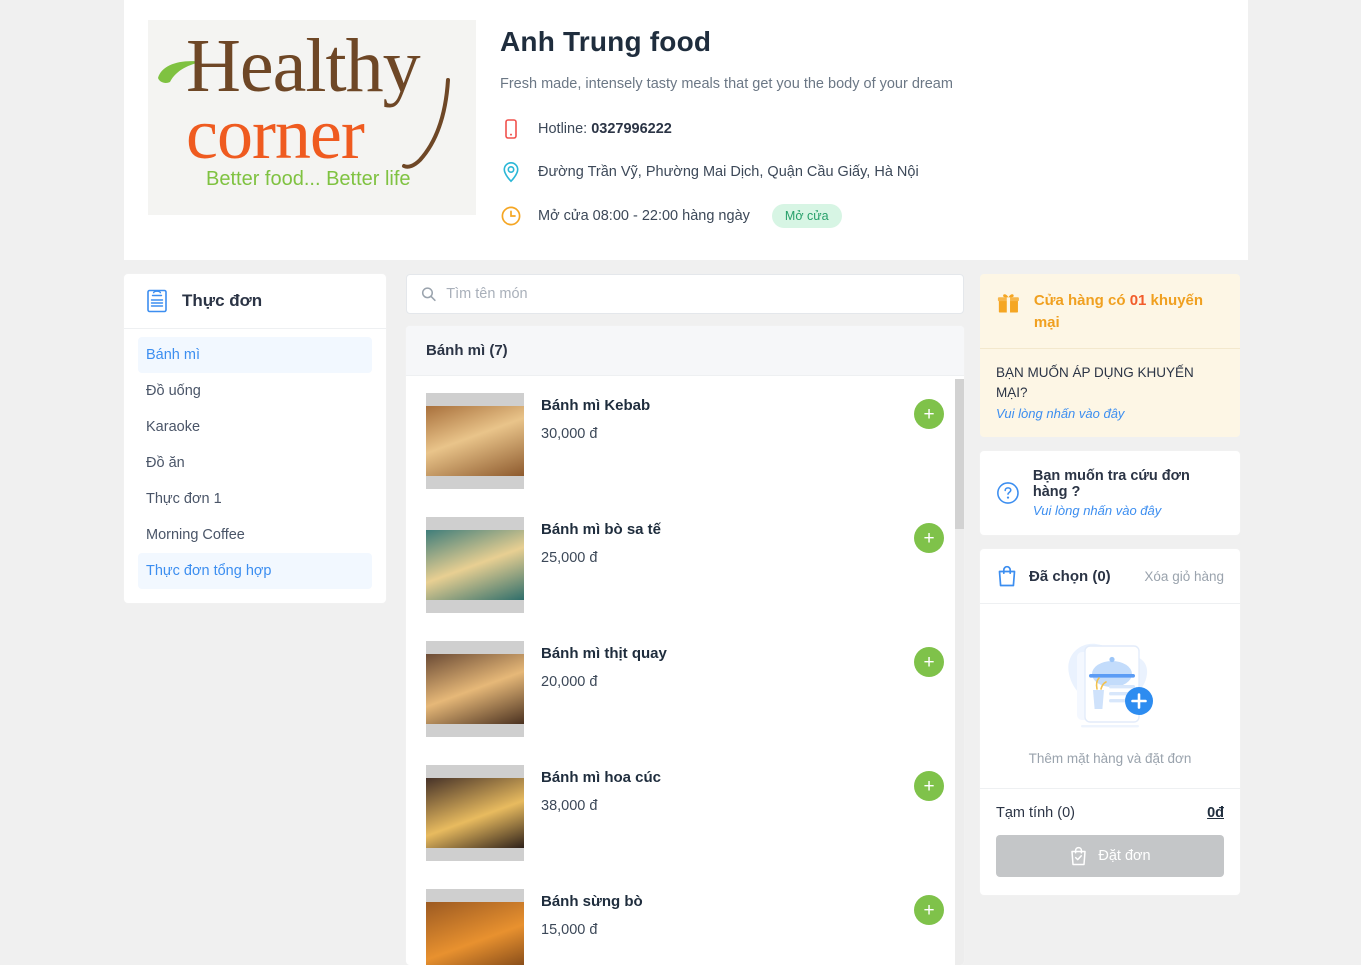 The image size is (1361, 965). What do you see at coordinates (1095, 382) in the screenshot?
I see `promotion-question: BẠN MUỐN ÁP DỤNG KHUYẾN MẠI?` at bounding box center [1095, 382].